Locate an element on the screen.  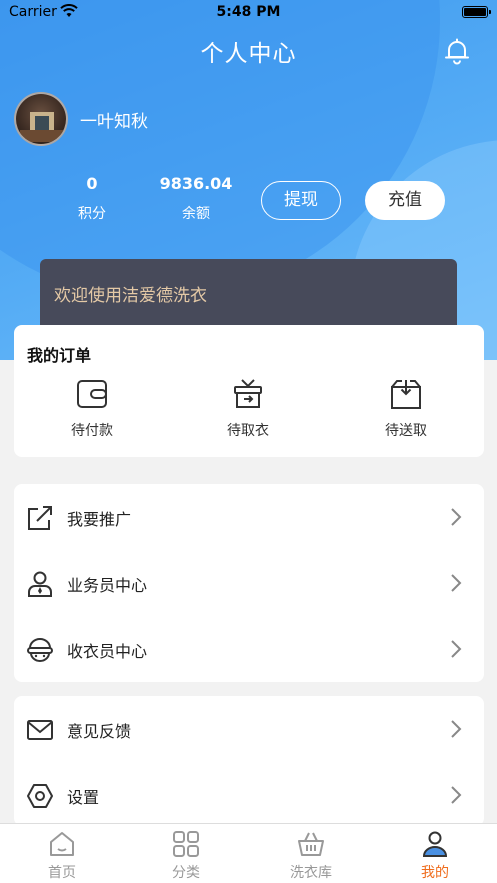
wallet-icon is located at coordinates (92, 394).